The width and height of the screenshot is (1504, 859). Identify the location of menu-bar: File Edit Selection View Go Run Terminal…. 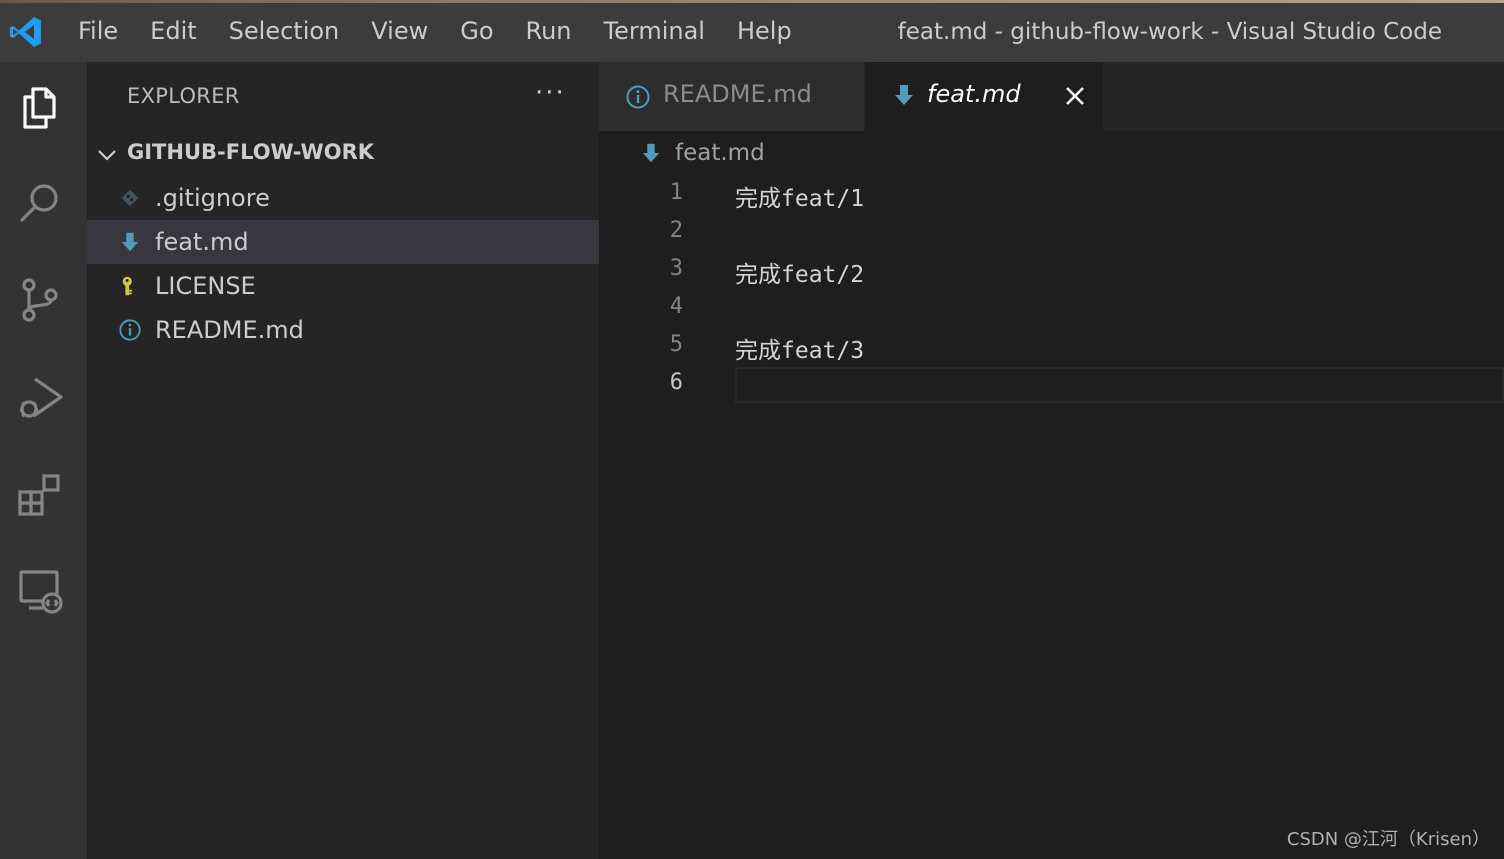
(435, 31).